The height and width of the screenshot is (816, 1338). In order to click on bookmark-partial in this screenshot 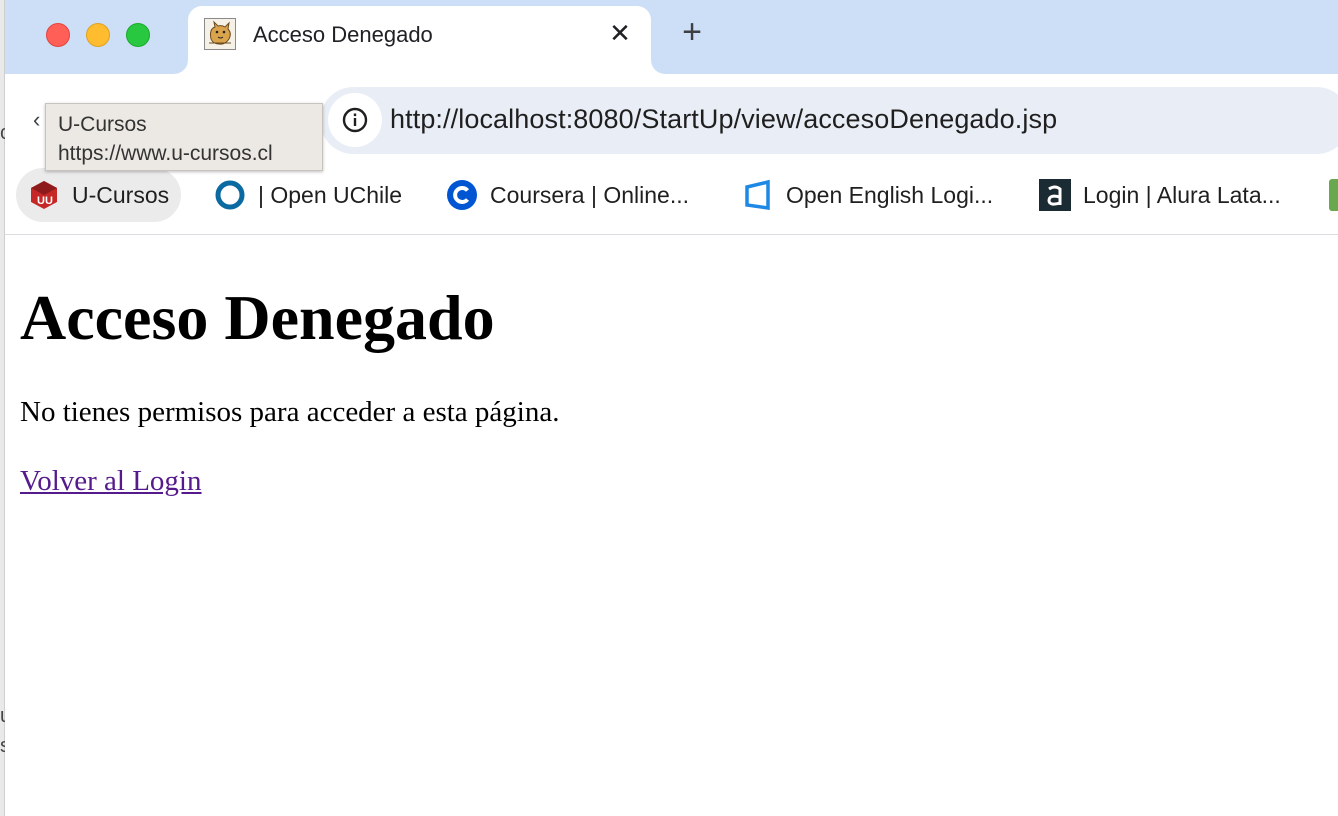, I will do `click(1333, 195)`.